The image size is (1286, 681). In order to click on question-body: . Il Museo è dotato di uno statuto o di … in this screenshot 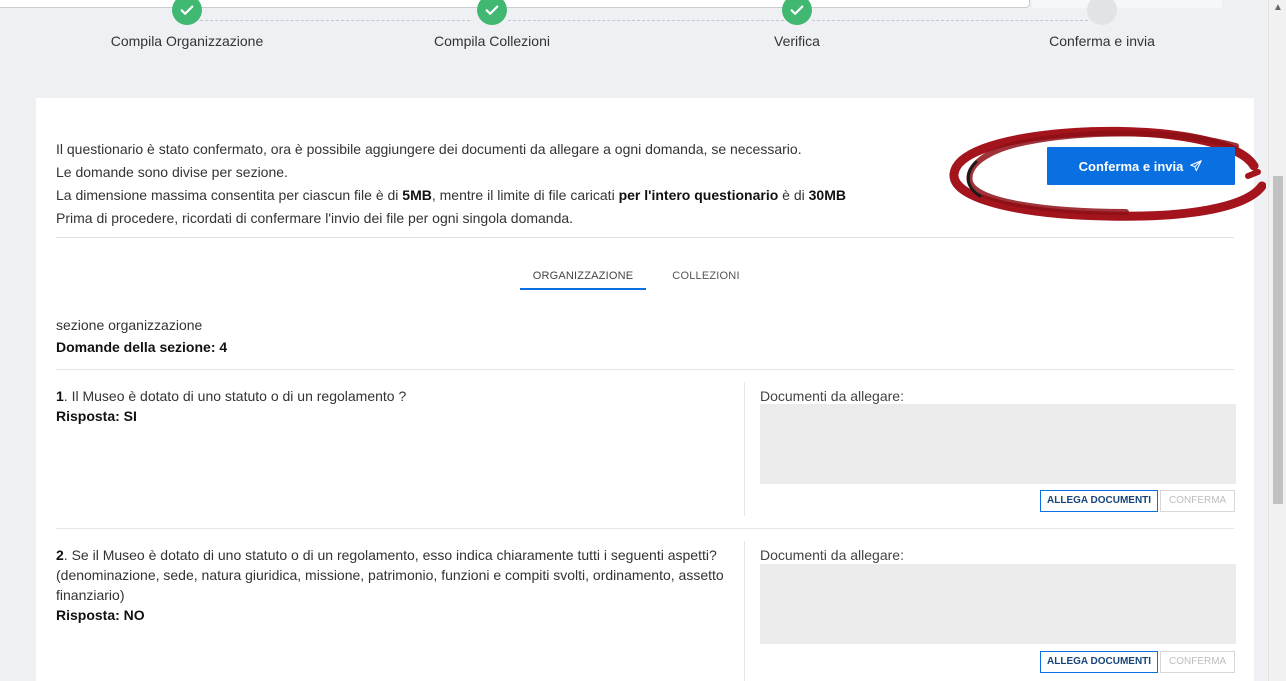, I will do `click(235, 396)`.